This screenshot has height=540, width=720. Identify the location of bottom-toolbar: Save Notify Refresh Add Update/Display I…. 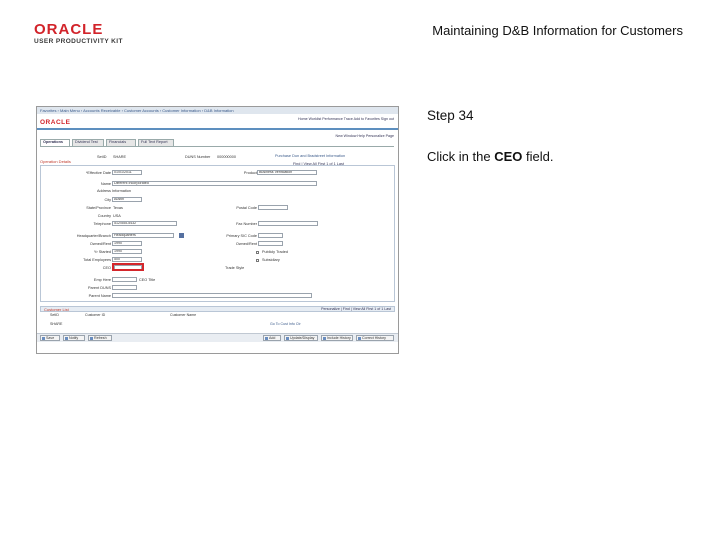
(217, 337).